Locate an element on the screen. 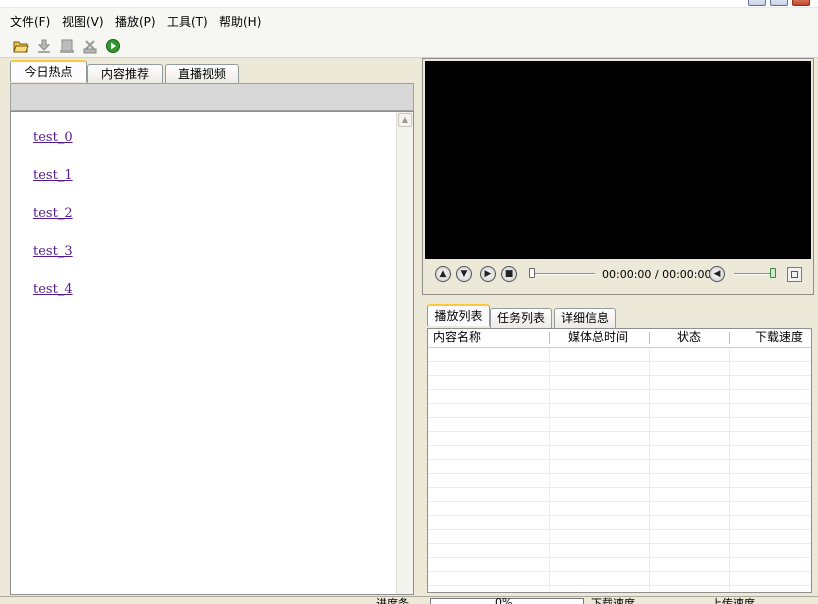 The height and width of the screenshot is (604, 818). download-arrow-icon: ▼ is located at coordinates (464, 274).